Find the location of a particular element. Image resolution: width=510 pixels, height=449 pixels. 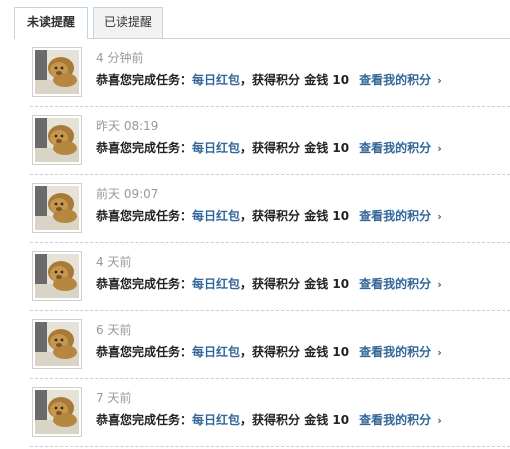

list-item: 4 分钟前 恭喜您完成任务：每日红包，获得积分 金钱 10 查看我的积分 › is located at coordinates (270, 73).